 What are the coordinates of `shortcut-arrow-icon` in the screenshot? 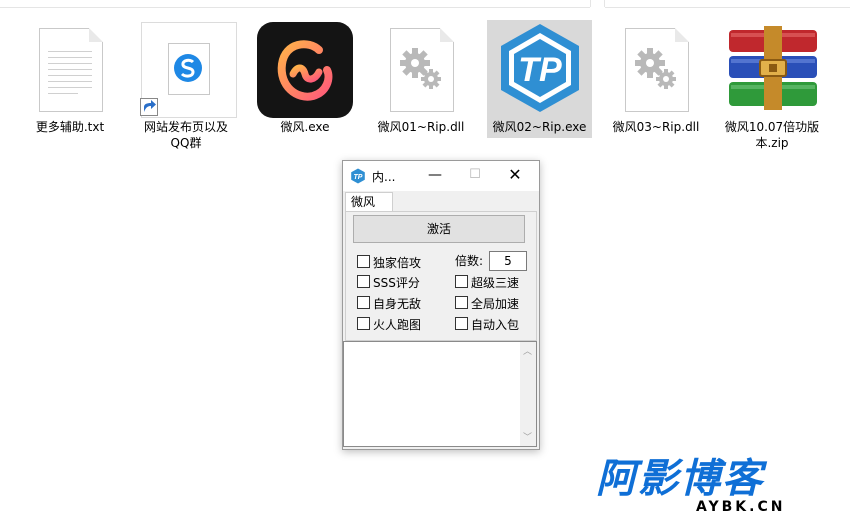 It's located at (149, 107).